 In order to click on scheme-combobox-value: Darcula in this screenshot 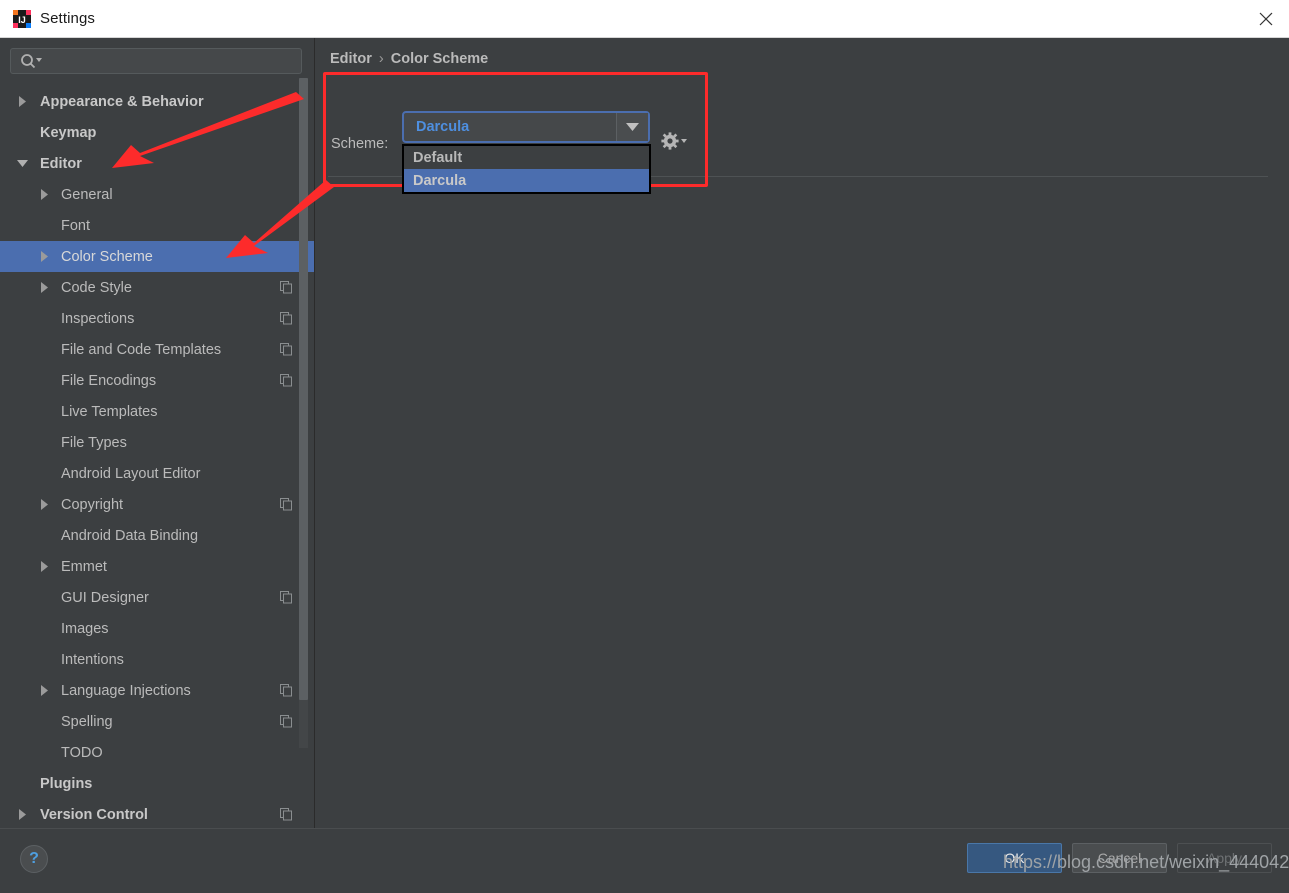, I will do `click(443, 127)`.